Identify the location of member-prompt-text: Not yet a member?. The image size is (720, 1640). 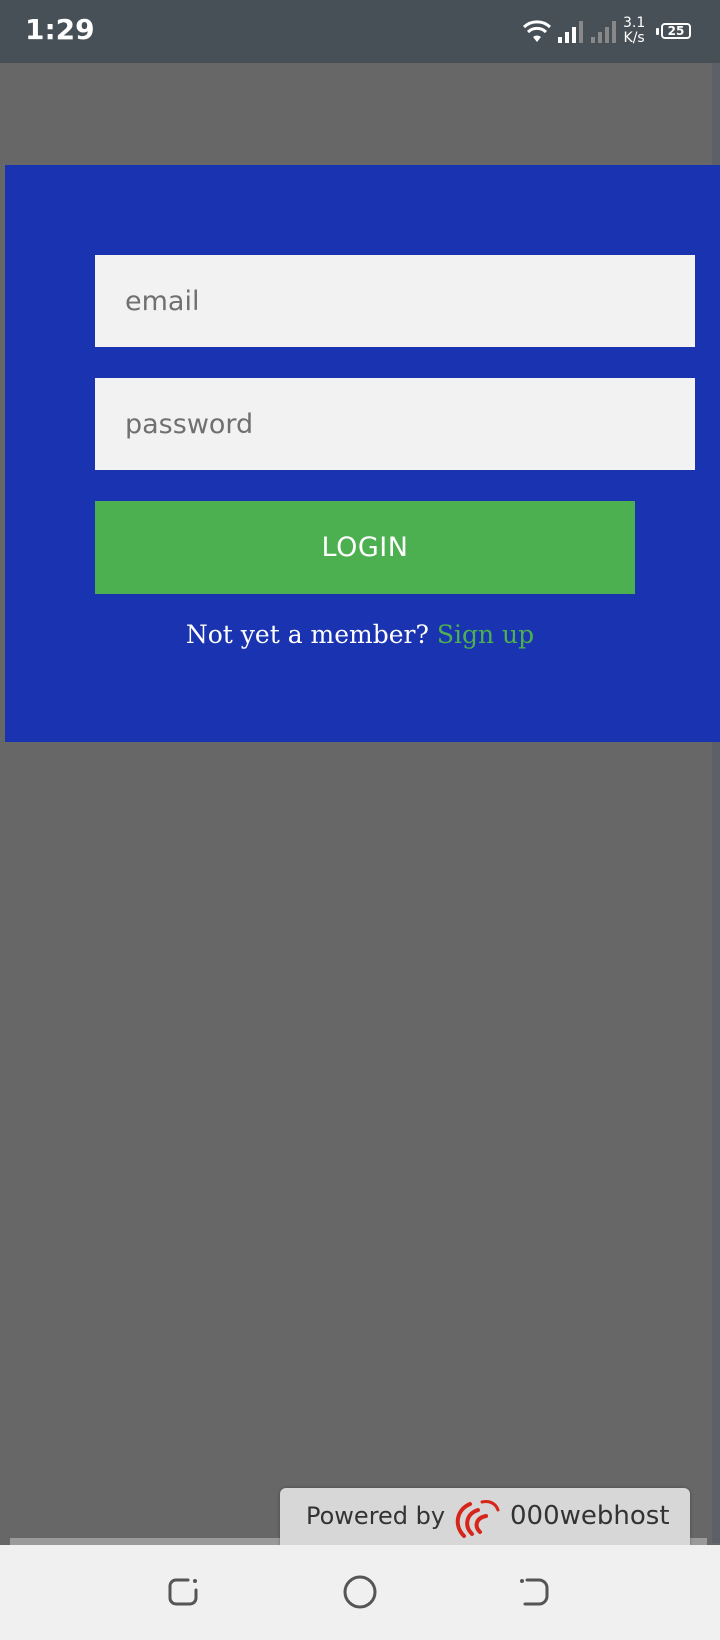
(307, 634).